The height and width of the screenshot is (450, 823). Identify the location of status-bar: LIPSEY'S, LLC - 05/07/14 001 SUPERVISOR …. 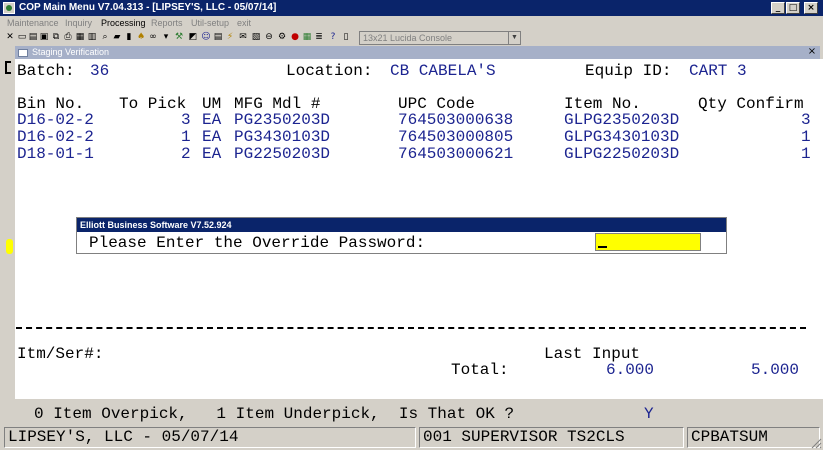
(411, 438).